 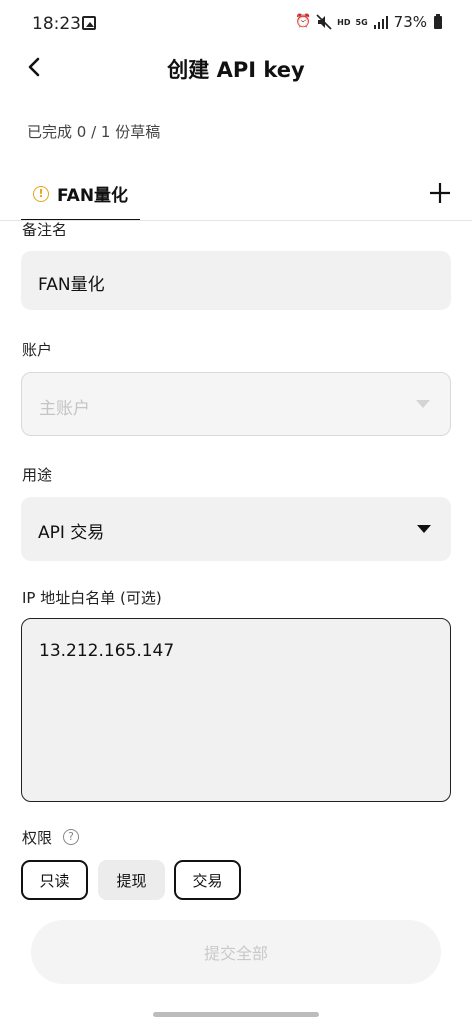 What do you see at coordinates (37, 838) in the screenshot?
I see `permissions-label: 权限` at bounding box center [37, 838].